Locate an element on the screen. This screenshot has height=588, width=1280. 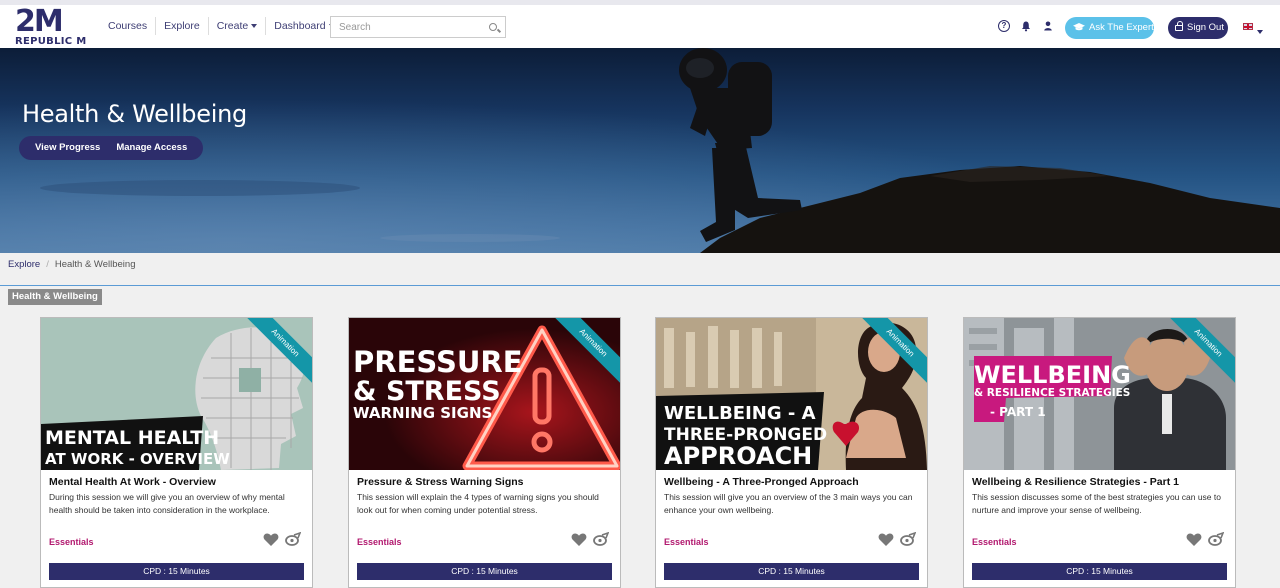
section-divider is located at coordinates (640, 285).